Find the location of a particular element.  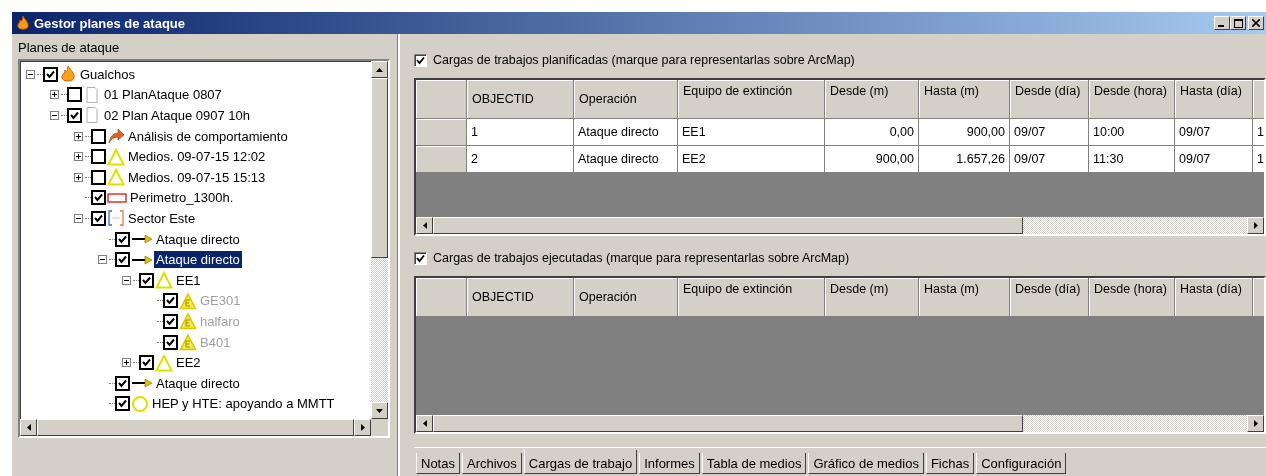

tree-item: Sector Este is located at coordinates (162, 218).